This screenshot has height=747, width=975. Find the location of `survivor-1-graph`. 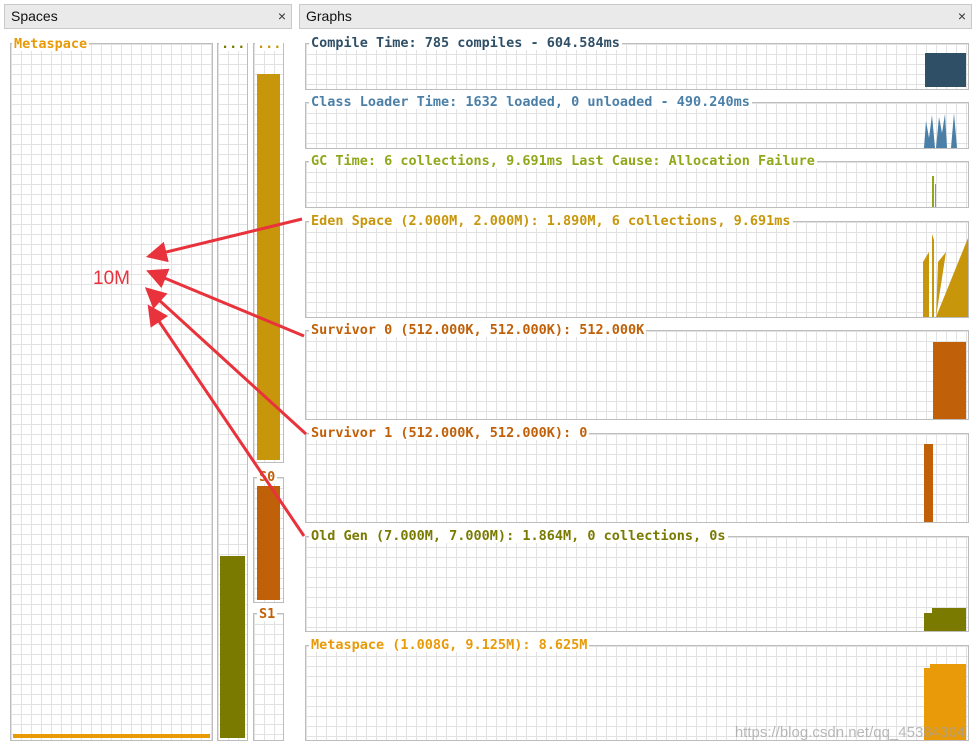

survivor-1-graph is located at coordinates (637, 478).